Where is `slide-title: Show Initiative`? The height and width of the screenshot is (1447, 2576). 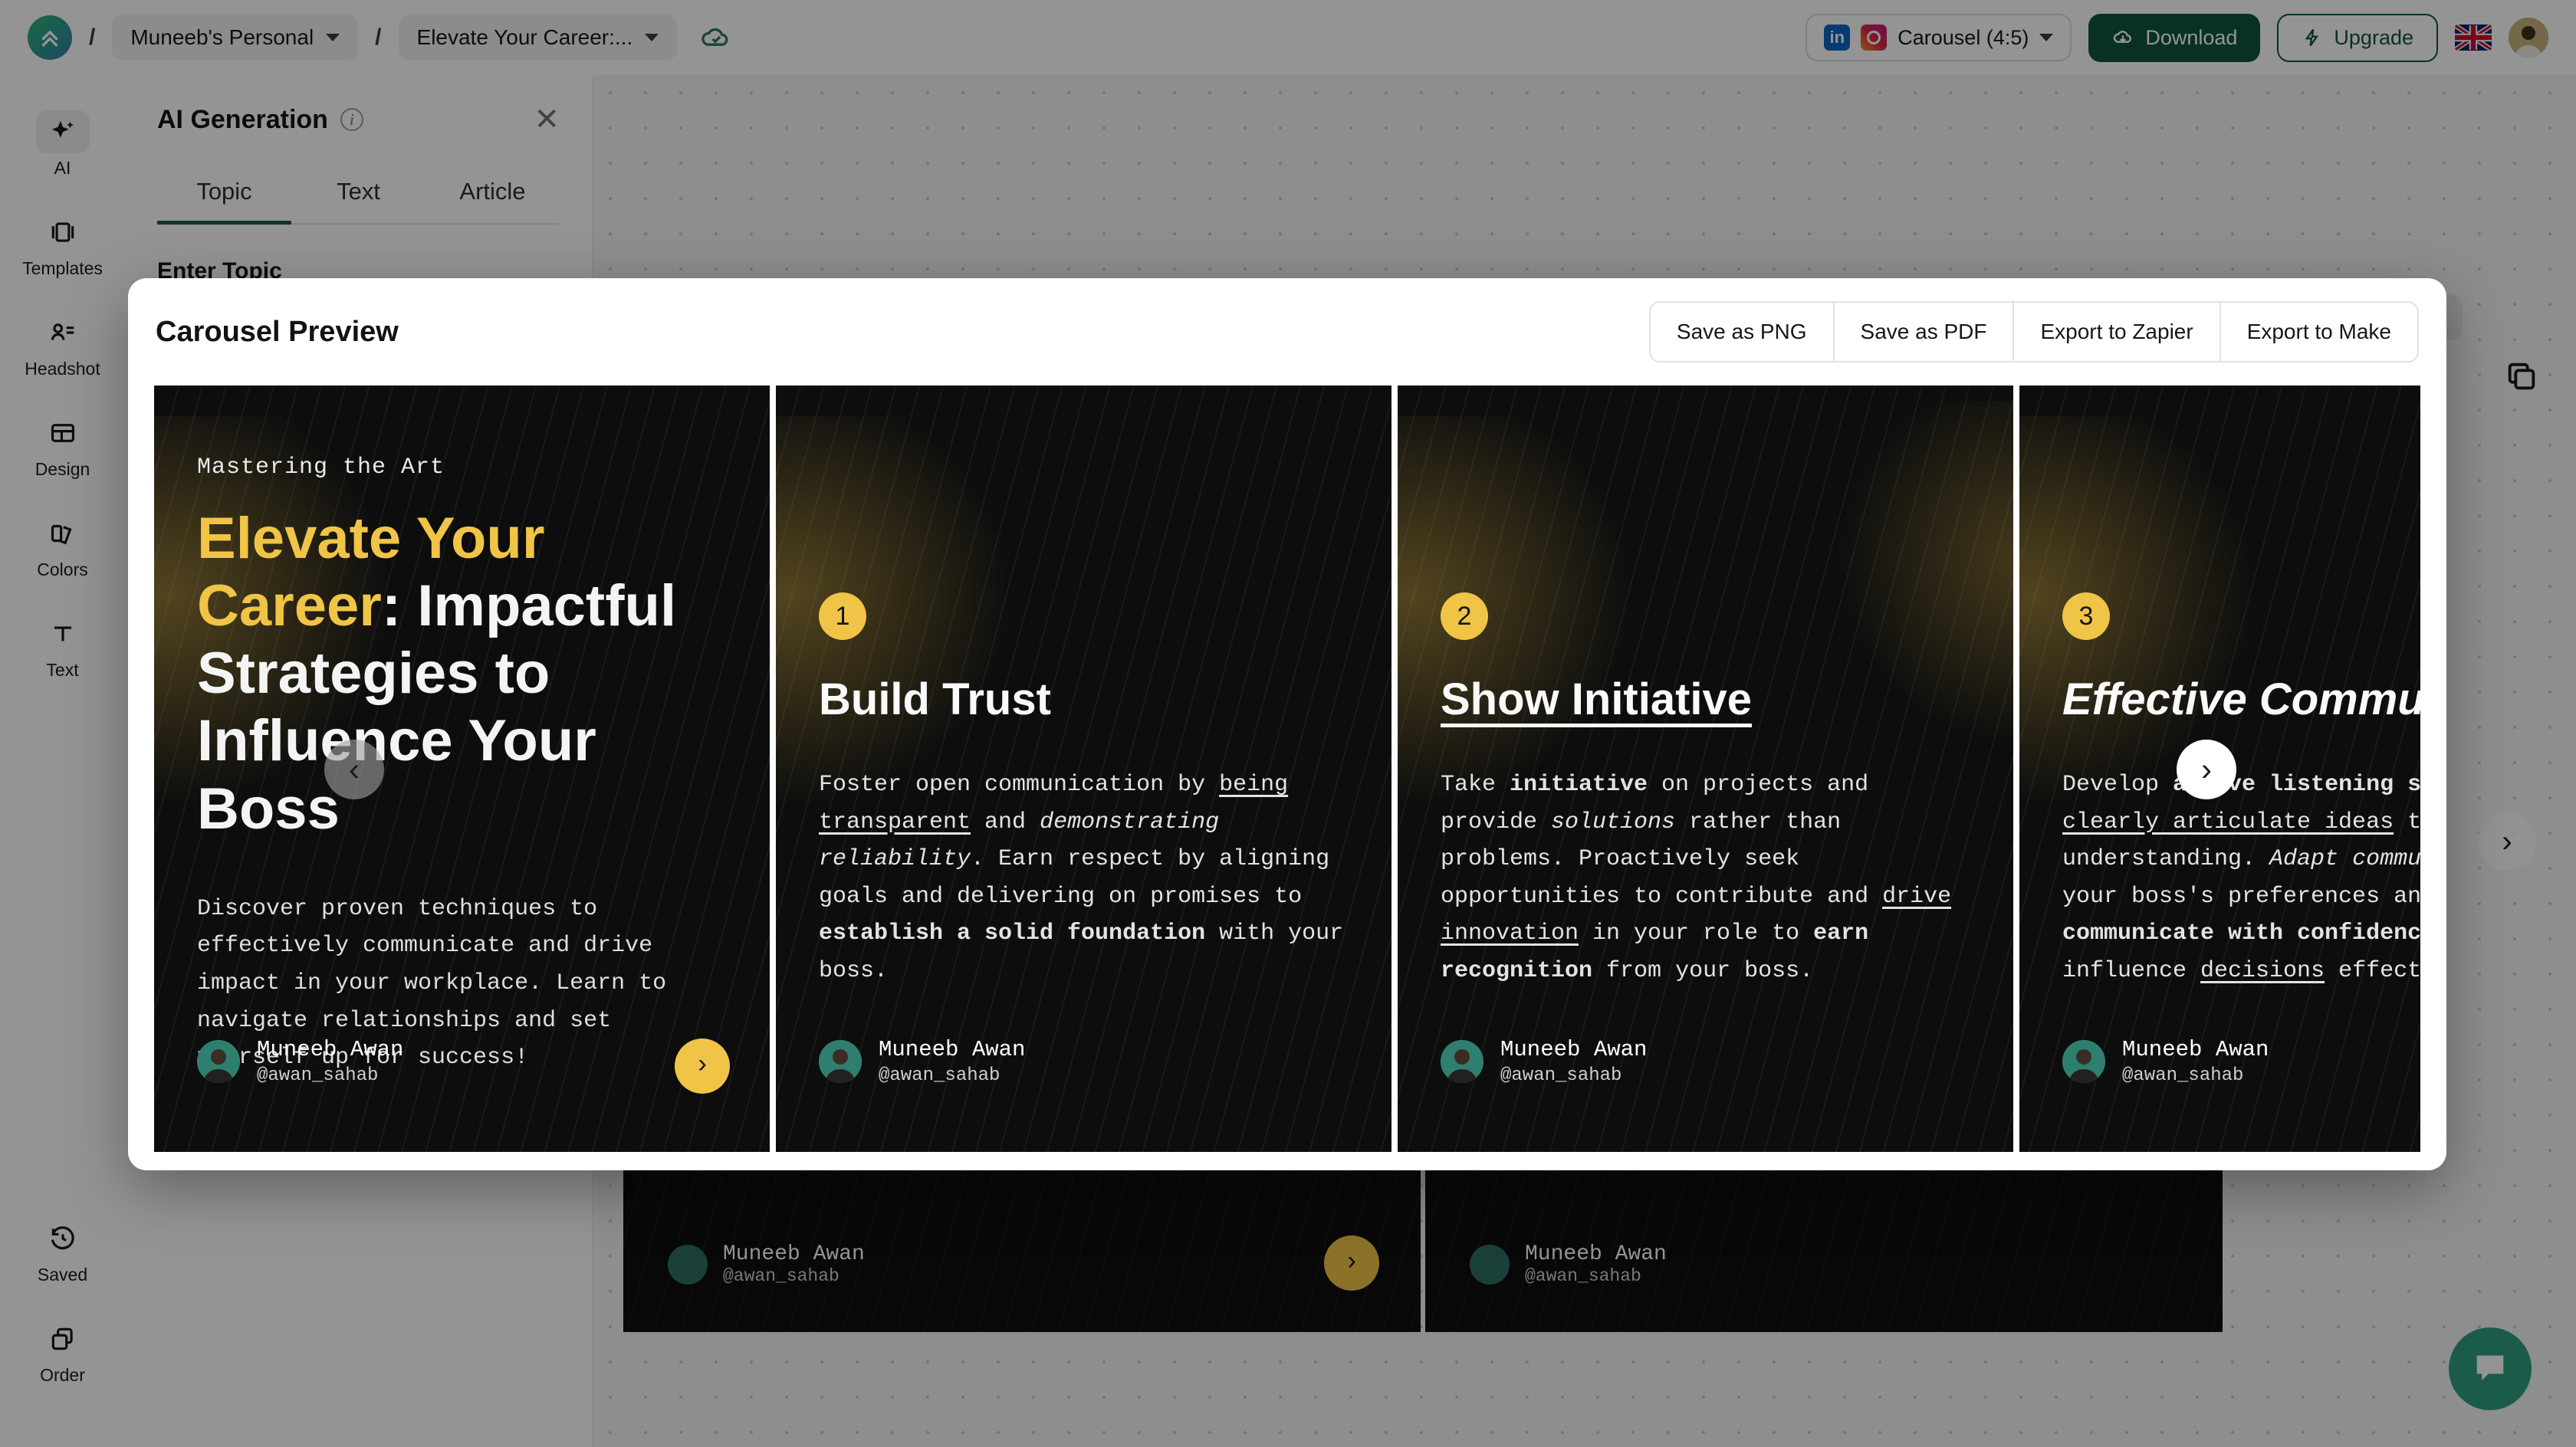
slide-title: Show Initiative is located at coordinates (1597, 699).